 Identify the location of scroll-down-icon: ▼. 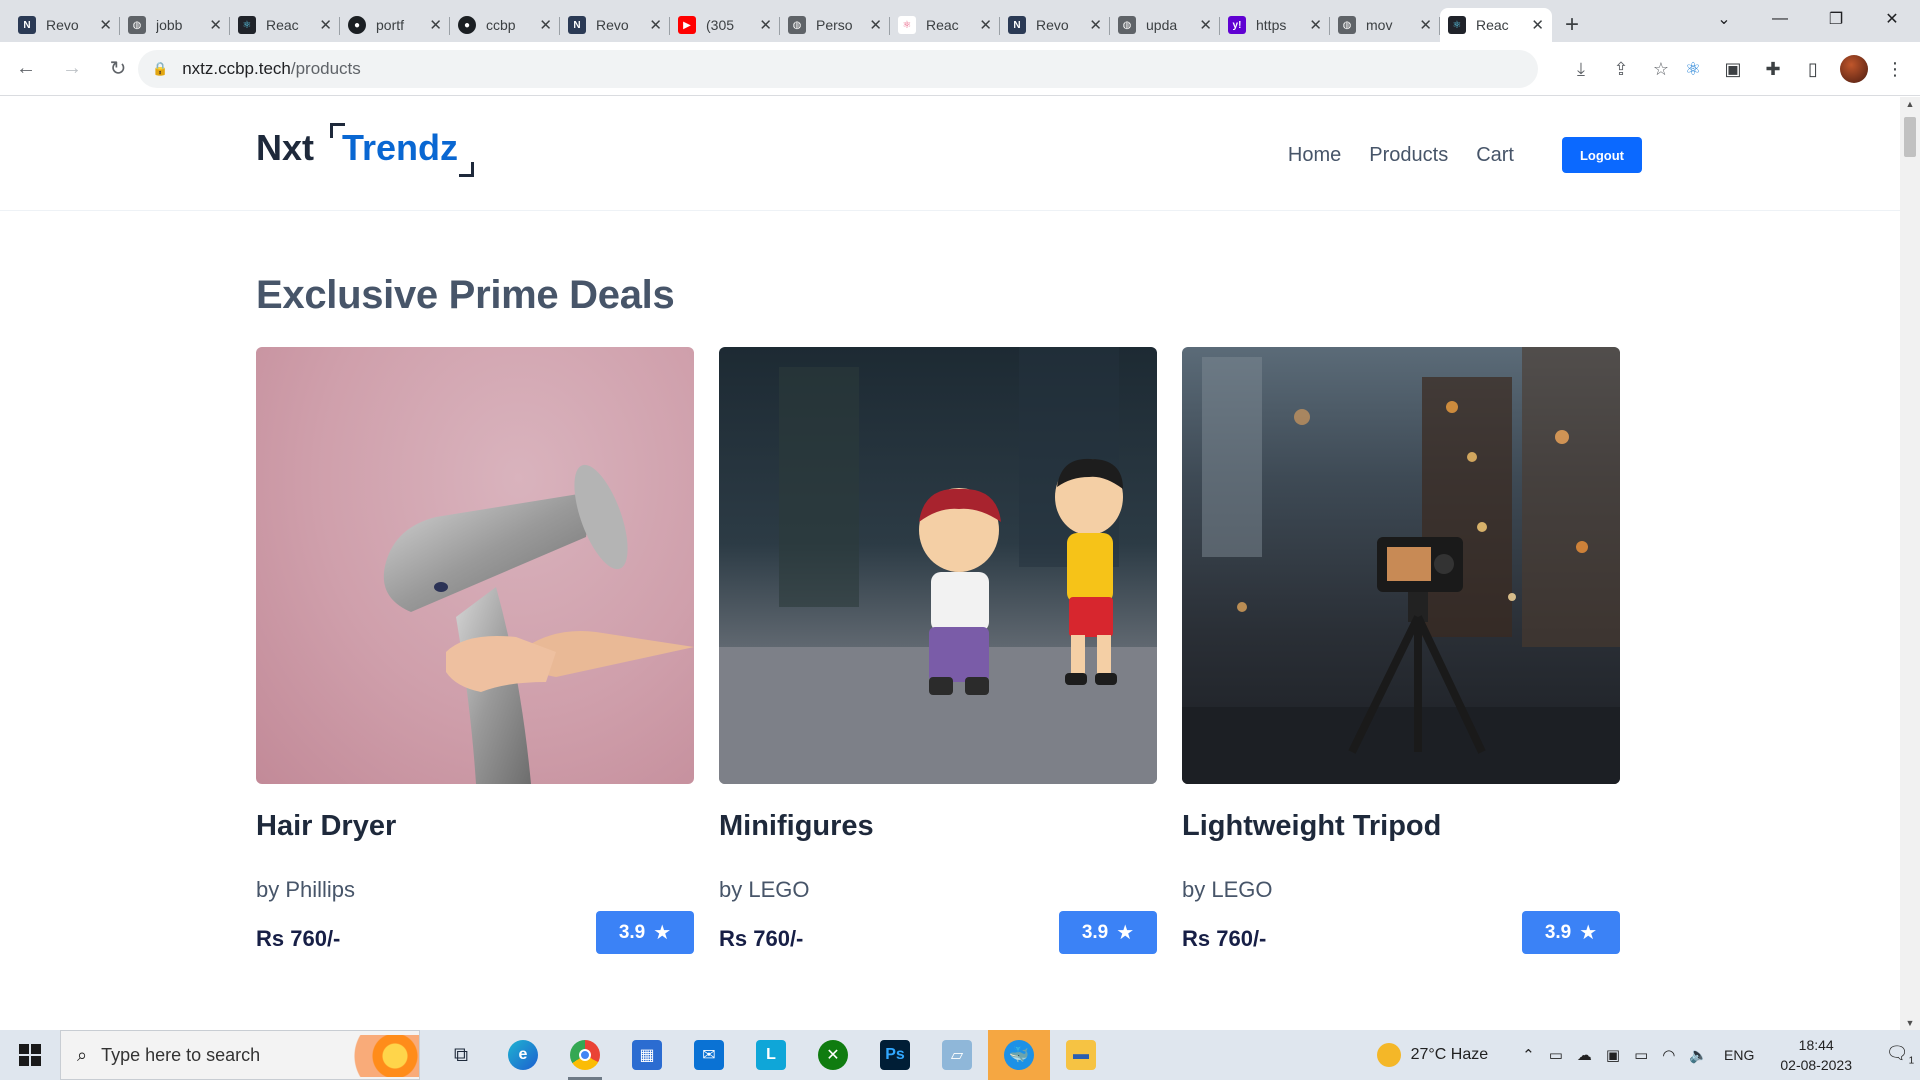
(1910, 1023).